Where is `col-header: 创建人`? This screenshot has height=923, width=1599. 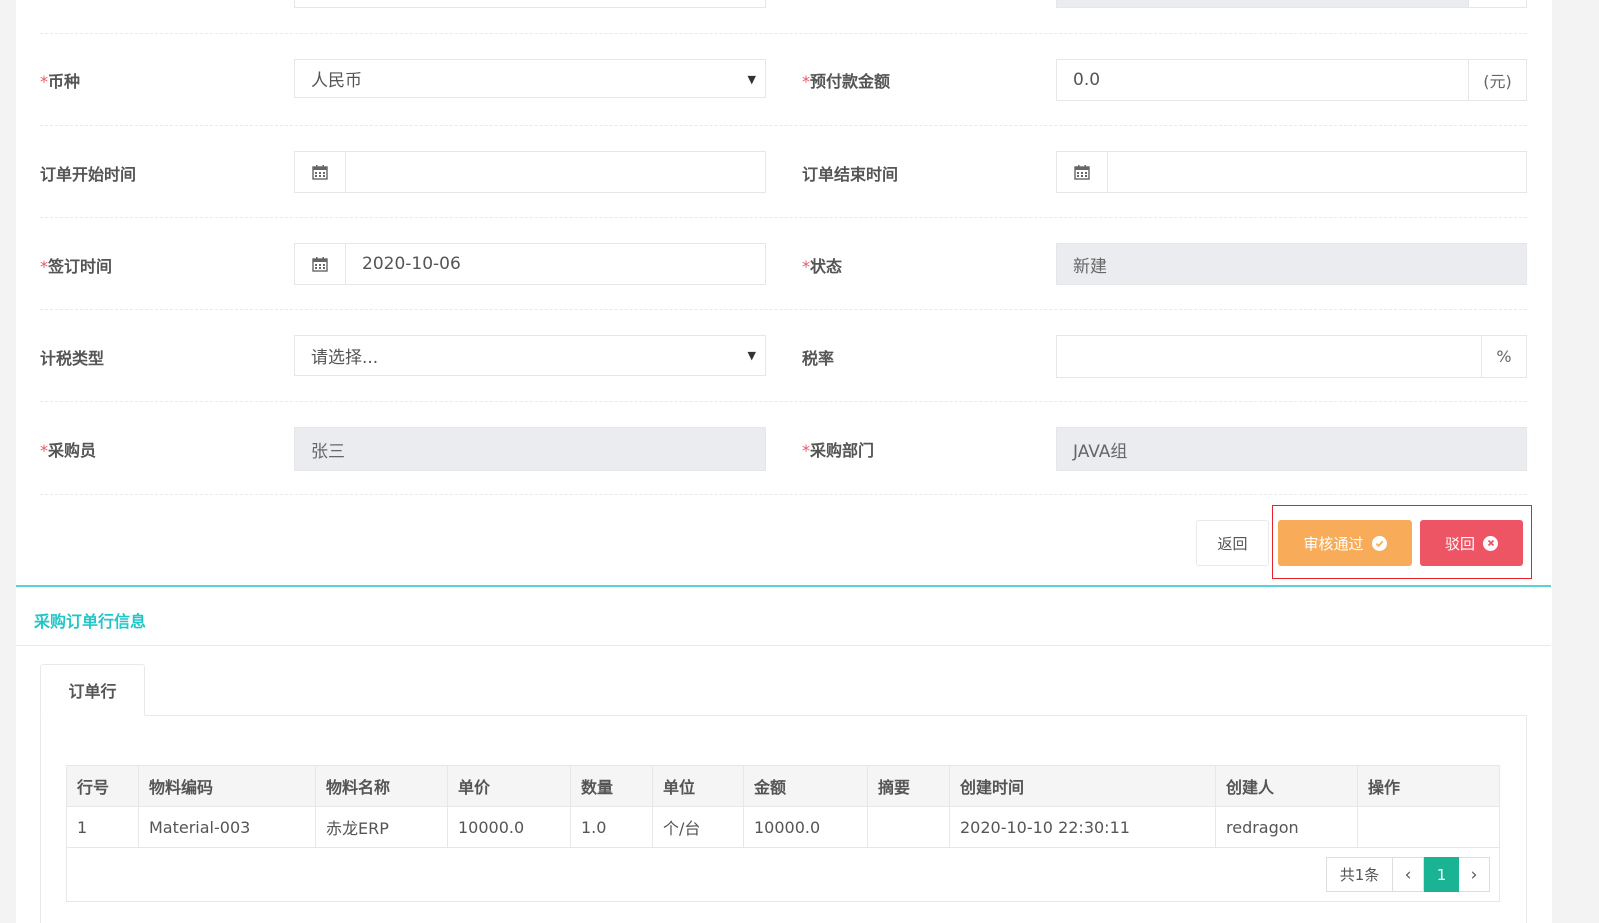 col-header: 创建人 is located at coordinates (1286, 786).